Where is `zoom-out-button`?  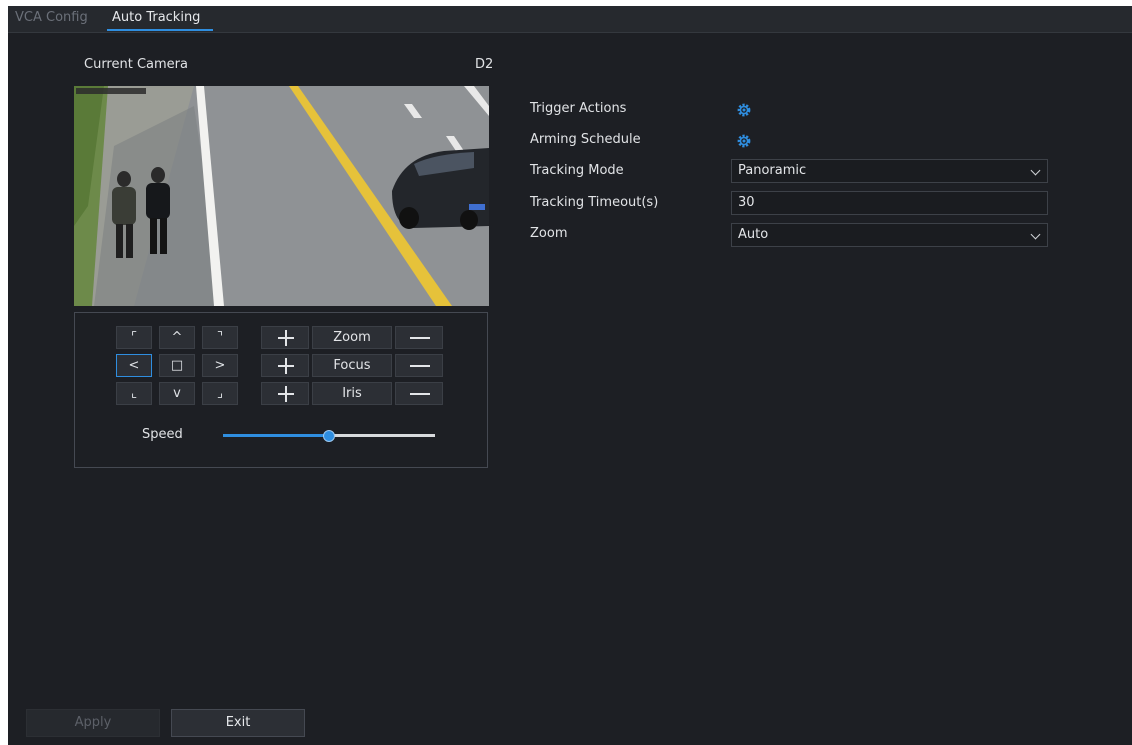
zoom-out-button is located at coordinates (419, 337).